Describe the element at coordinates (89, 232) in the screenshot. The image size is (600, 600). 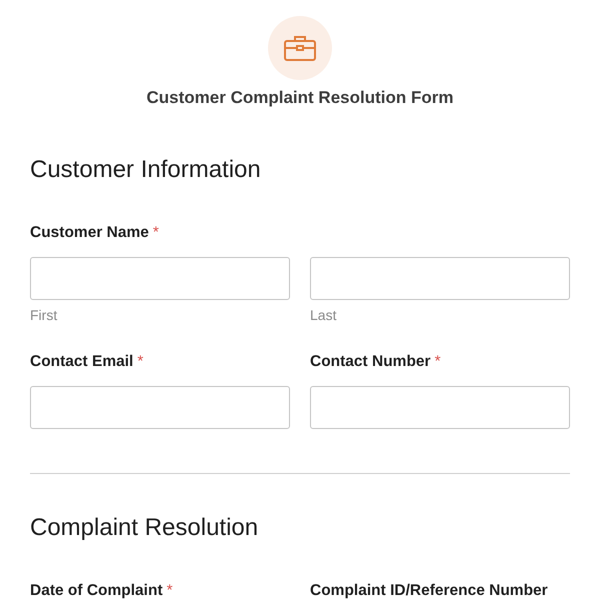
I see `field-label: Customer Name` at that location.